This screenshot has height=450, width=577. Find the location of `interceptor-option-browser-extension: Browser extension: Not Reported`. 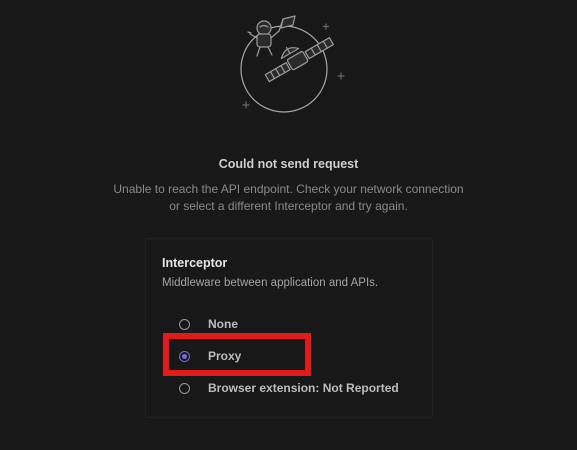

interceptor-option-browser-extension: Browser extension: Not Reported is located at coordinates (289, 388).